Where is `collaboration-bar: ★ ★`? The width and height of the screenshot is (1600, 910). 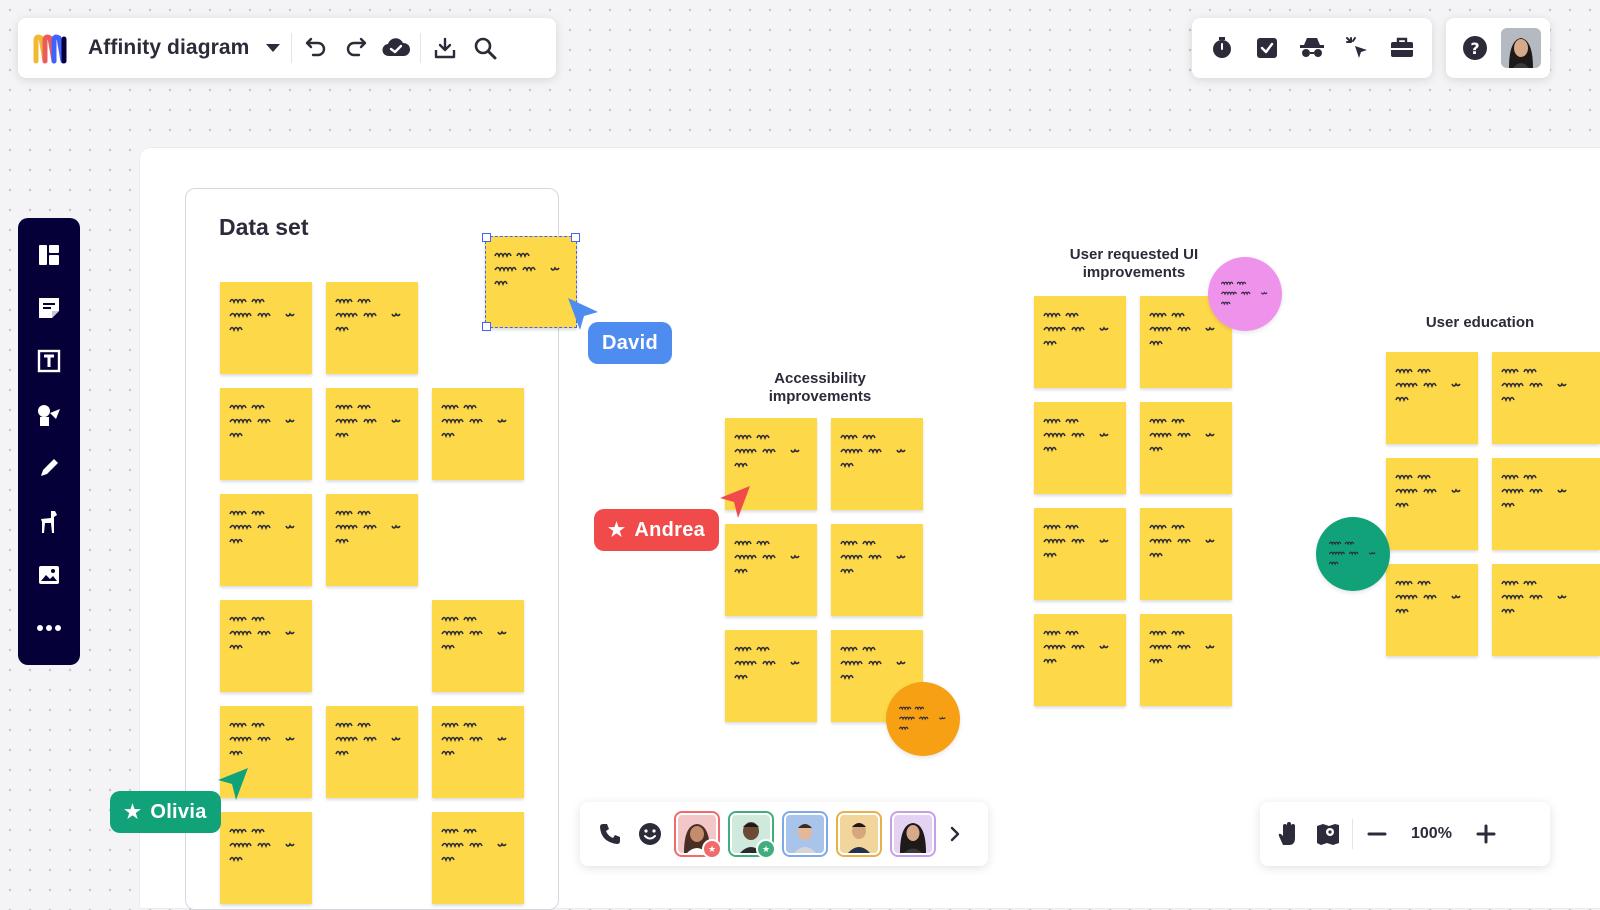 collaboration-bar: ★ ★ is located at coordinates (784, 834).